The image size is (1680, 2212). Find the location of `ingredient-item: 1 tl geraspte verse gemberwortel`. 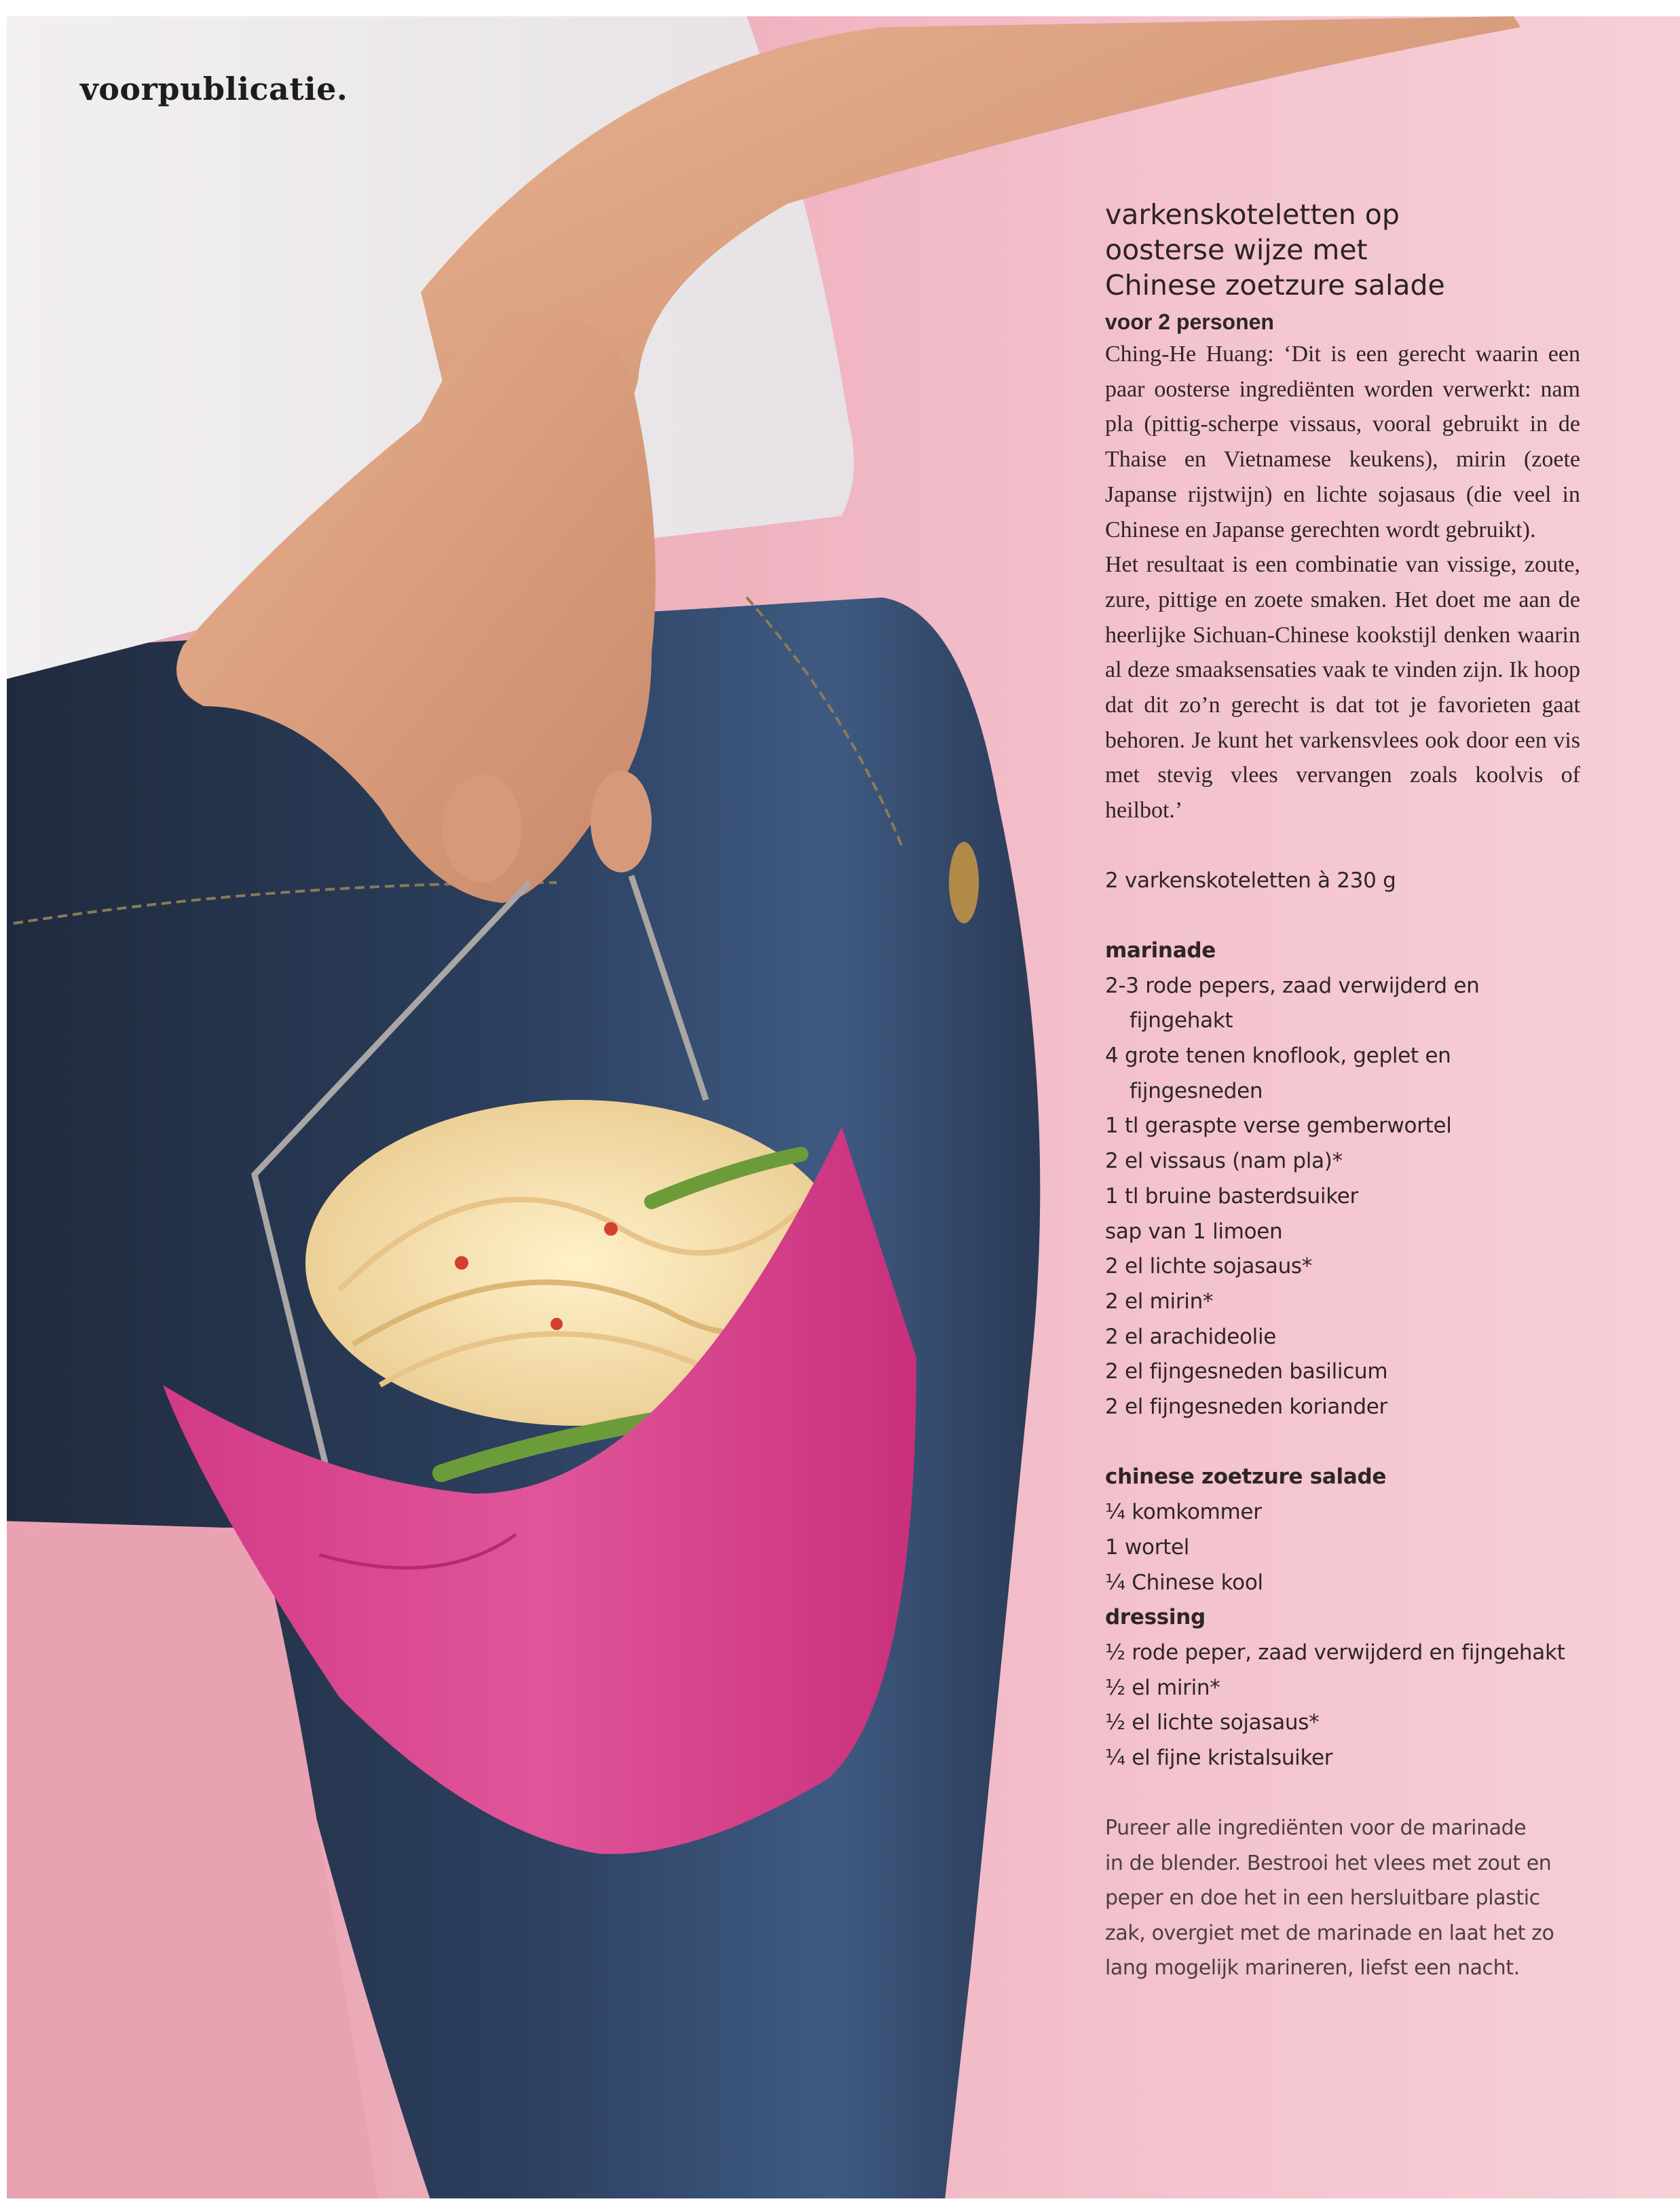

ingredient-item: 1 tl geraspte verse gemberwortel is located at coordinates (1279, 1126).